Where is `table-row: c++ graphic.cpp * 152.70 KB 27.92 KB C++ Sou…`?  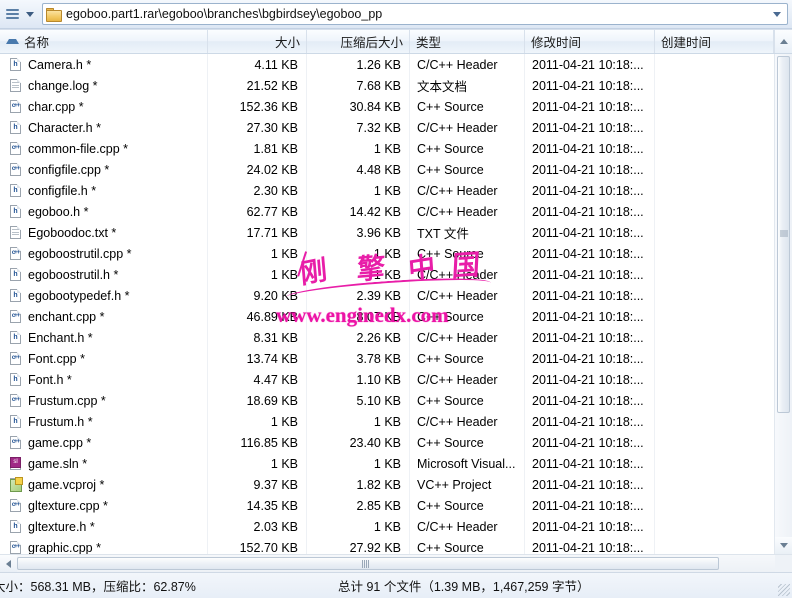
table-row: c++ graphic.cpp * 152.70 KB 27.92 KB C++ Sou… is located at coordinates (387, 545).